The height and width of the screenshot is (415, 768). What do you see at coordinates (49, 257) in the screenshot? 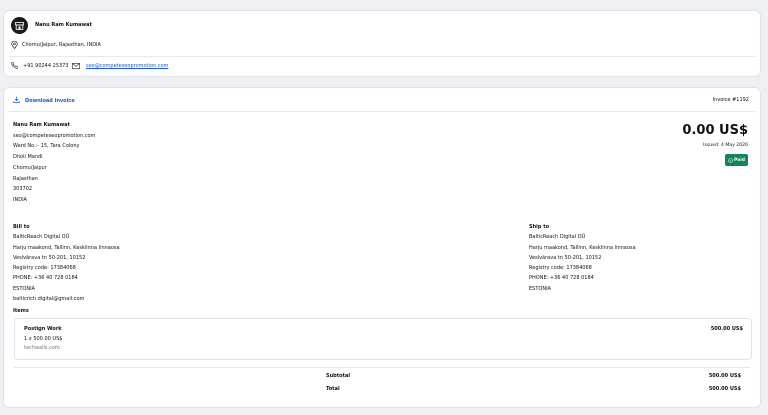
I see `bill-to-line: Veslvärava tn 50-201, 10152` at bounding box center [49, 257].